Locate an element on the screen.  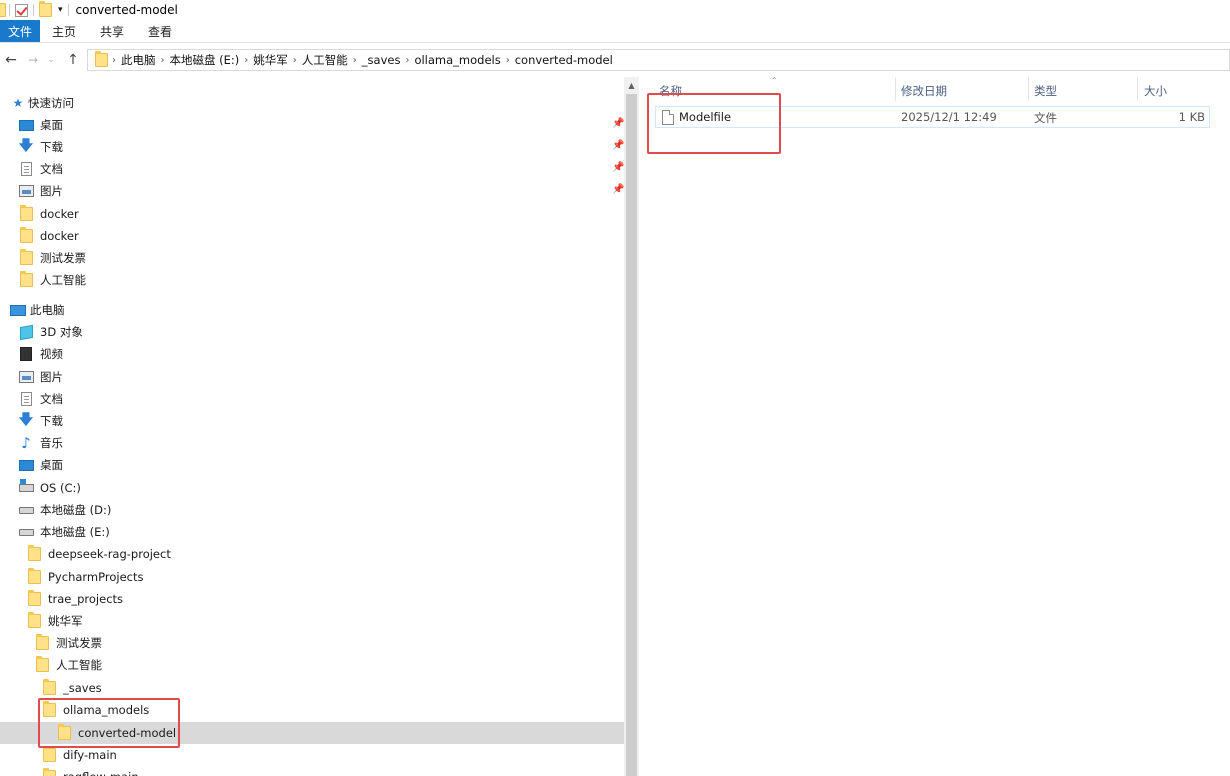
desktop-icon is located at coordinates (26, 125).